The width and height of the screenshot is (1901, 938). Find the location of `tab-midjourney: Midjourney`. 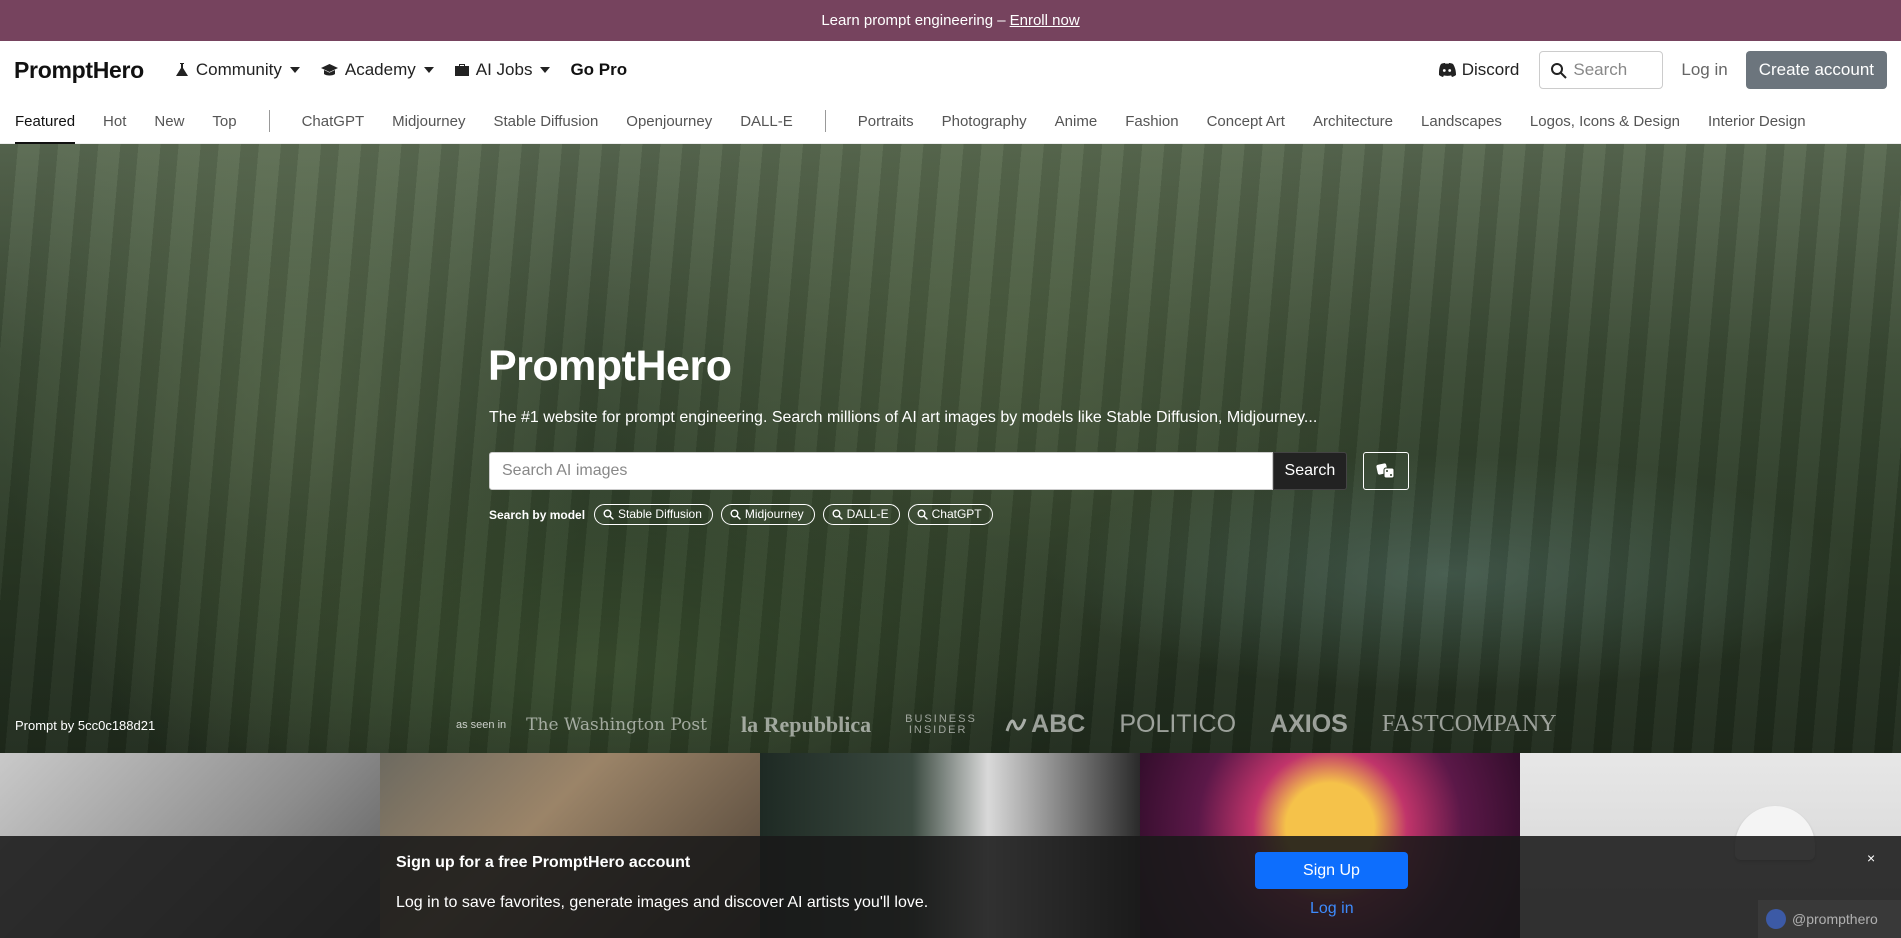

tab-midjourney: Midjourney is located at coordinates (428, 121).